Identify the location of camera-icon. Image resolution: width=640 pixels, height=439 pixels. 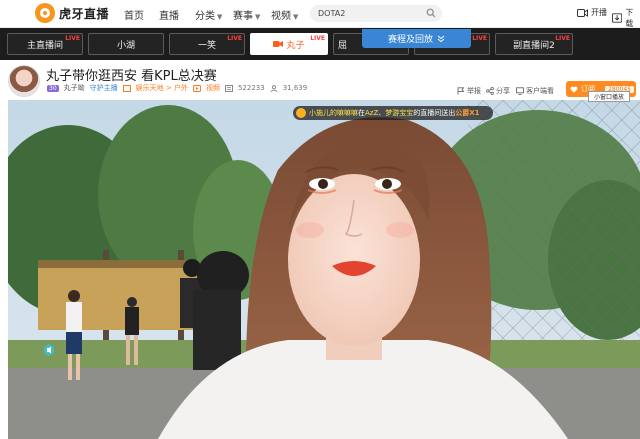
(278, 44).